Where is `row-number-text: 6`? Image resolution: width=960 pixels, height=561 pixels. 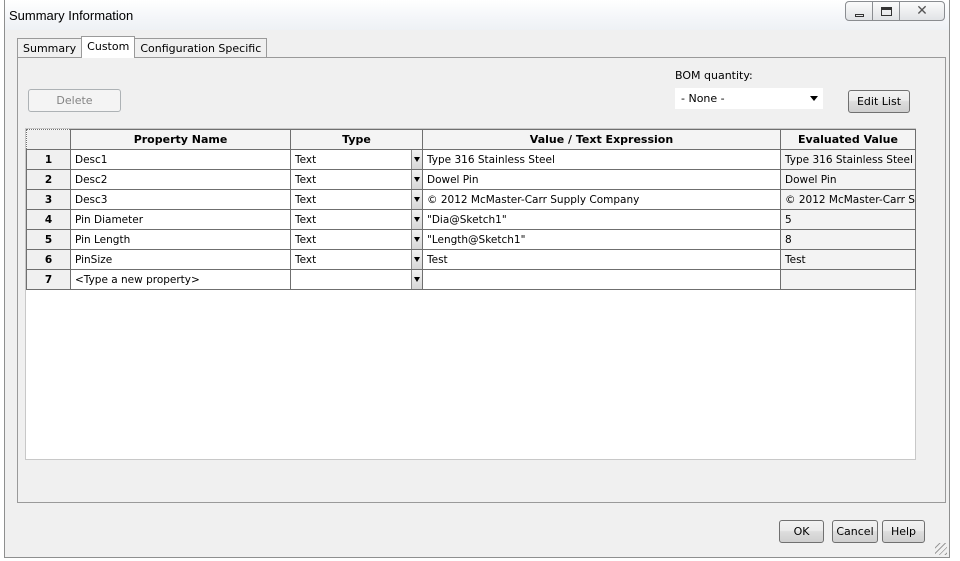 row-number-text: 6 is located at coordinates (48, 259).